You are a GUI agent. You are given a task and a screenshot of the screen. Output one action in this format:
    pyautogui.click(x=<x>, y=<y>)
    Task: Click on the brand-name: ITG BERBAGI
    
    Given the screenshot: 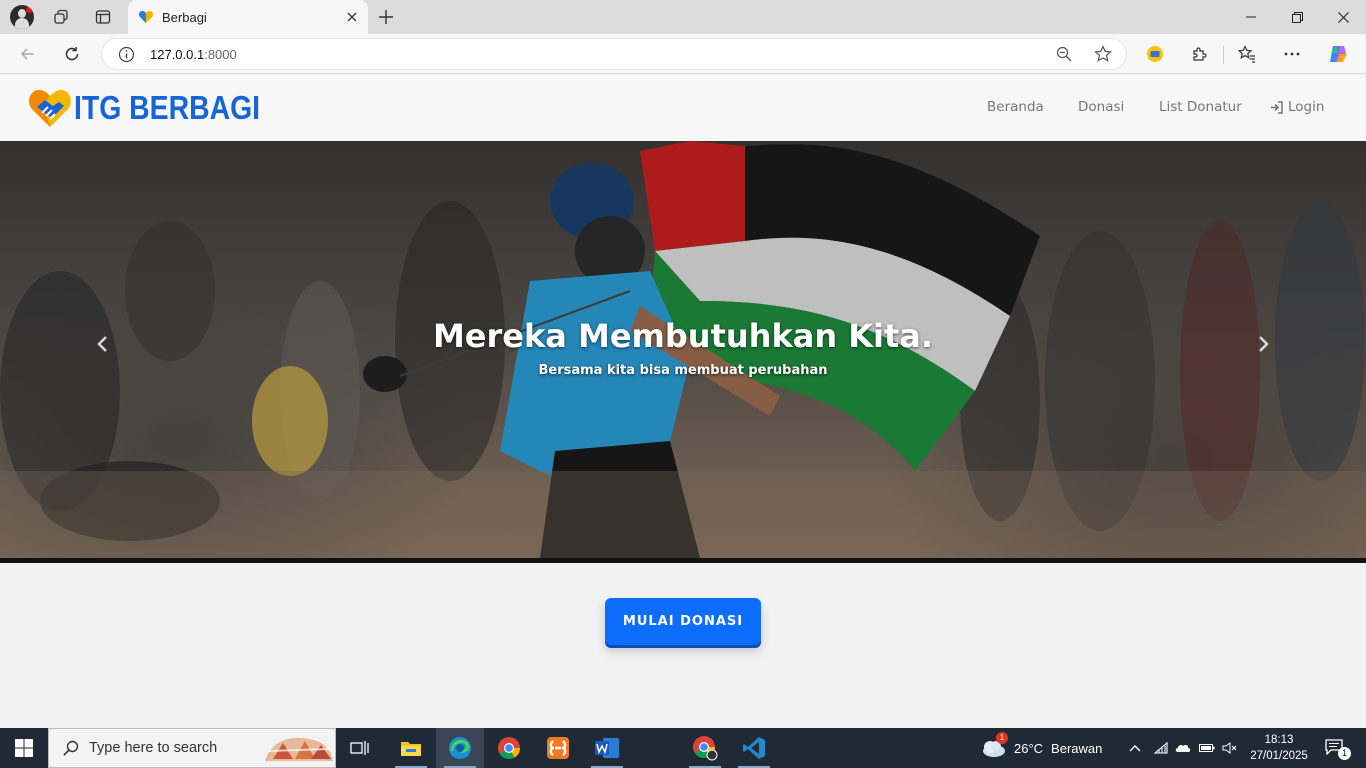 What is the action you would take?
    pyautogui.click(x=167, y=107)
    